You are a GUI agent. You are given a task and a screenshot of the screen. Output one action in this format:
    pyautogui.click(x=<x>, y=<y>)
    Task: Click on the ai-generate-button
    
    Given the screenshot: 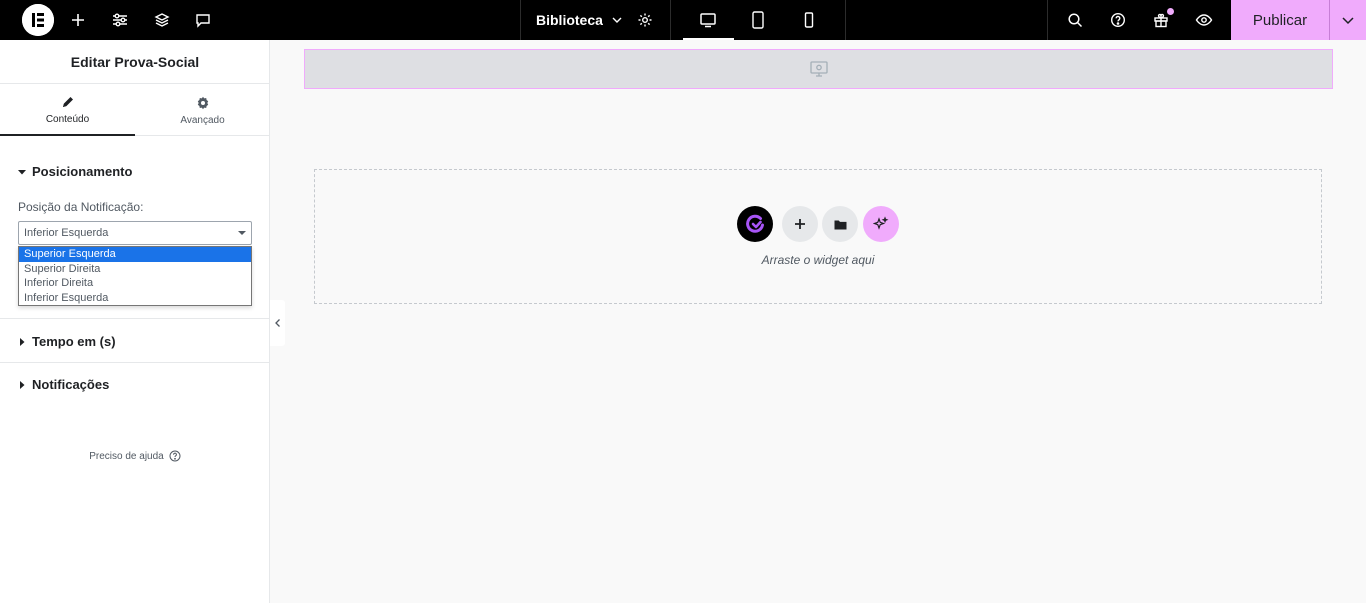 What is the action you would take?
    pyautogui.click(x=881, y=224)
    